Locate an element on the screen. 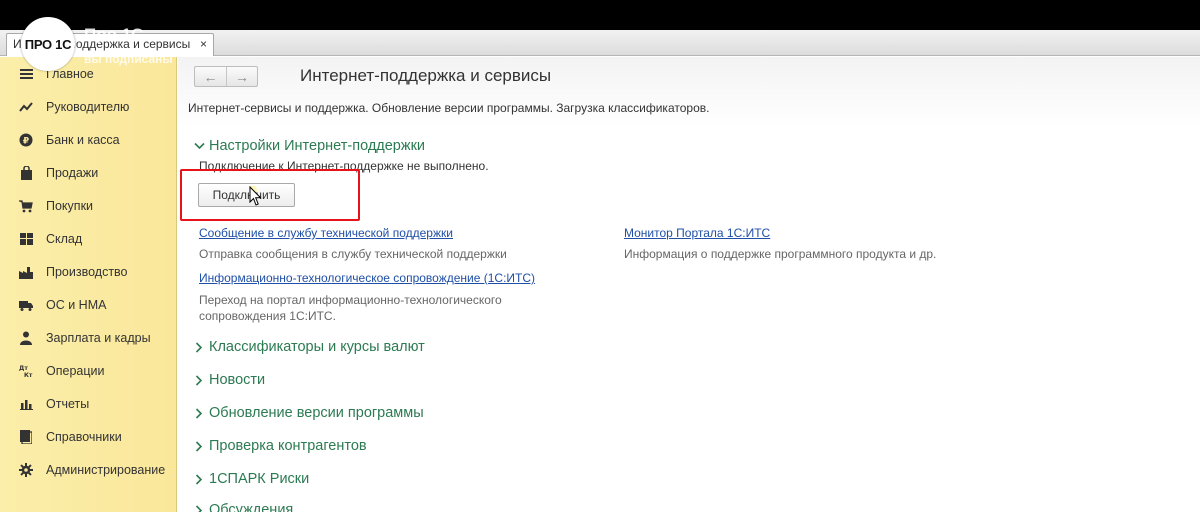 The image size is (1200, 512). section-classifiers-header: Классификаторы и курсы валют is located at coordinates (308, 347).